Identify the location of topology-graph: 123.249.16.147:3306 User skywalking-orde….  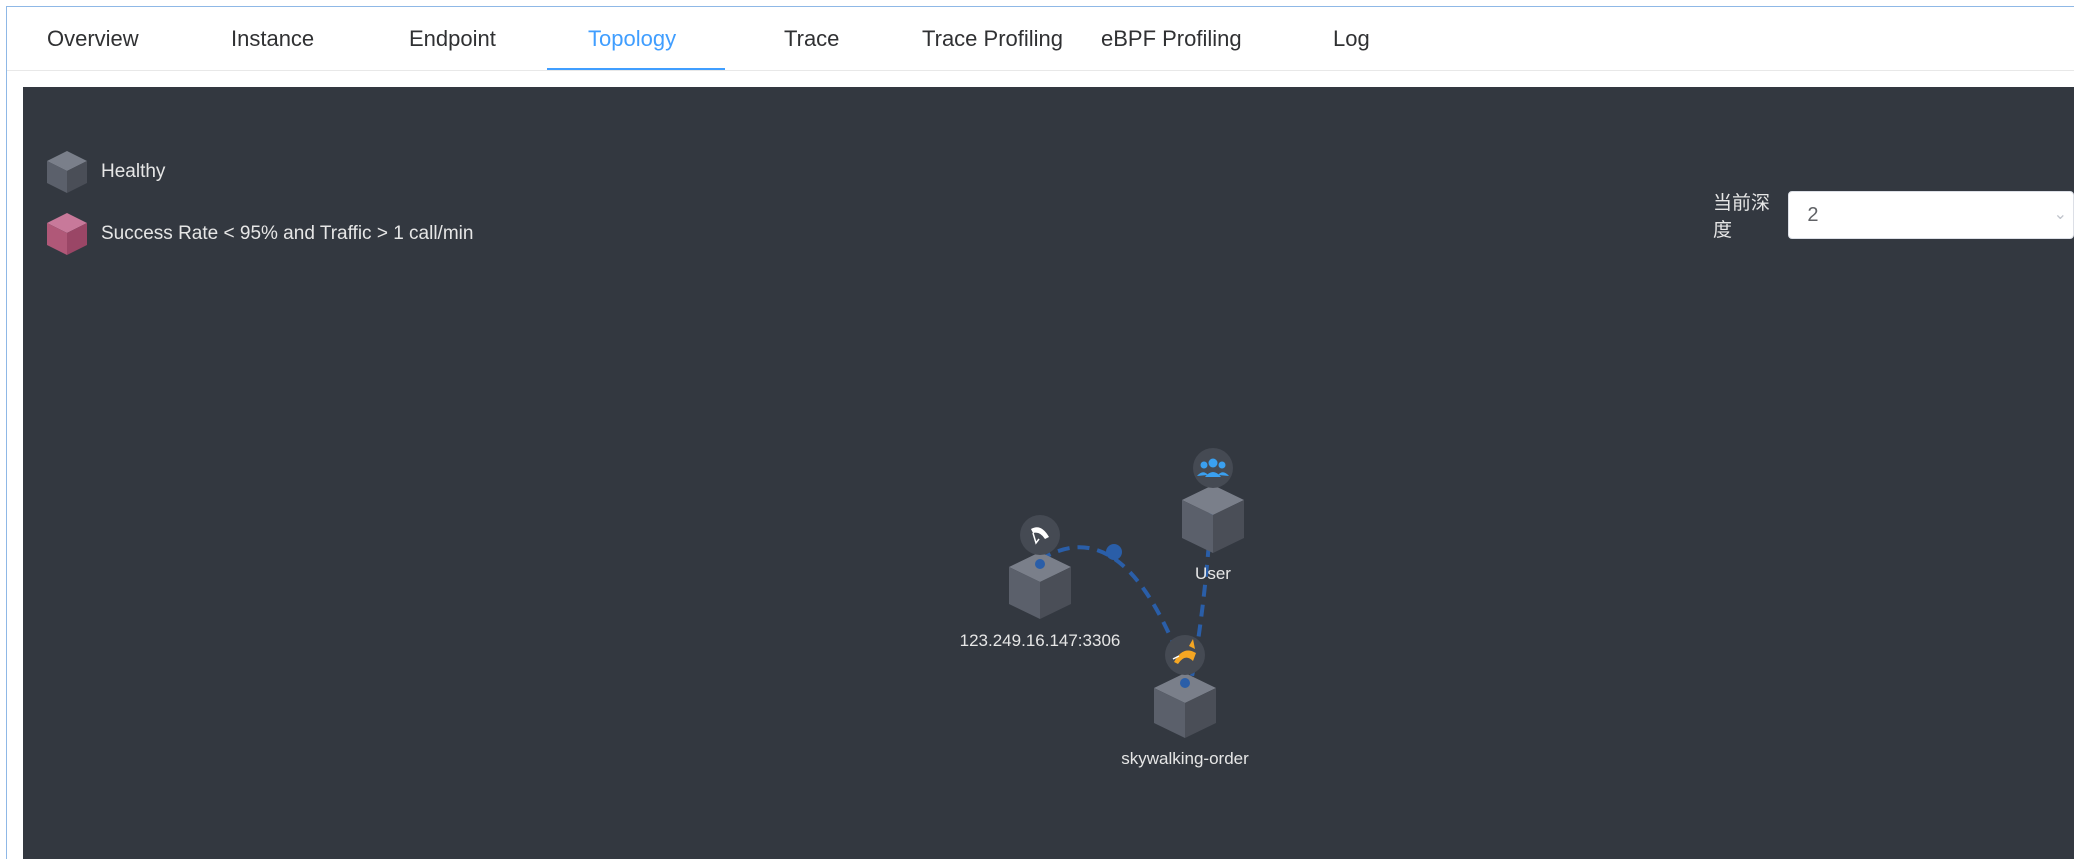
(1104, 608).